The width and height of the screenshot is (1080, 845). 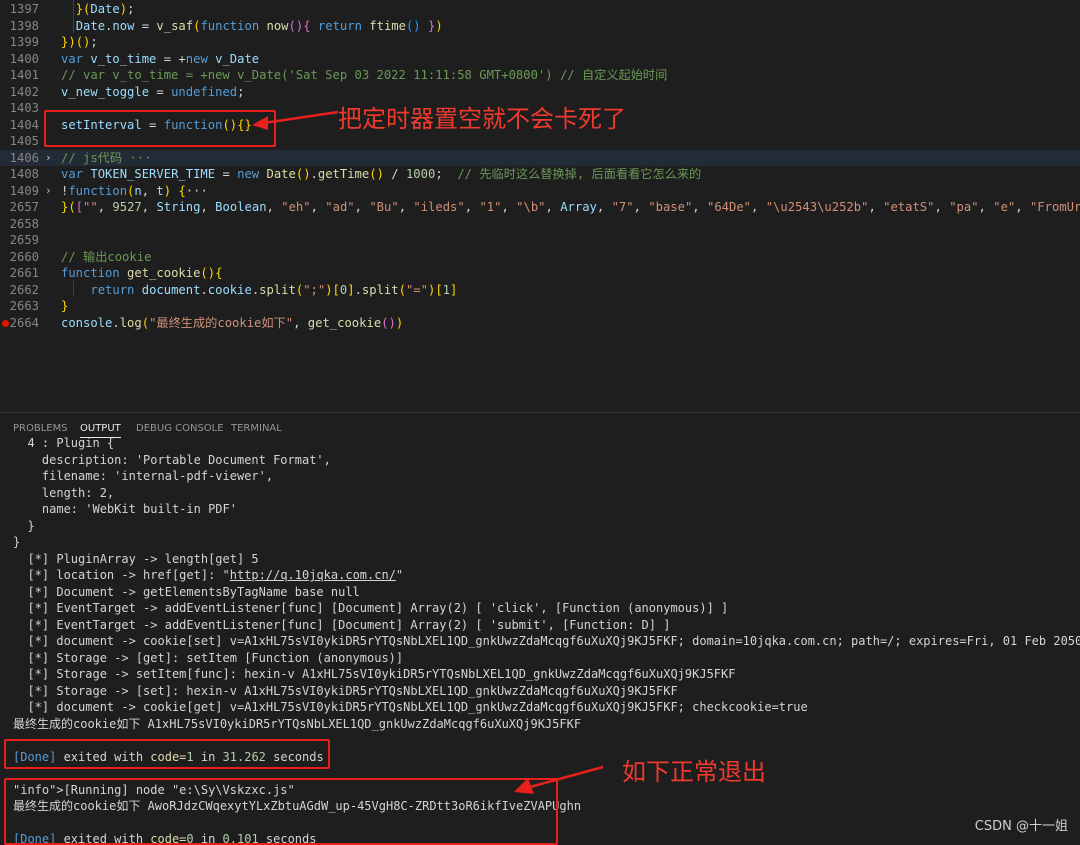 I want to click on code-line: 2663}, so click(x=540, y=306).